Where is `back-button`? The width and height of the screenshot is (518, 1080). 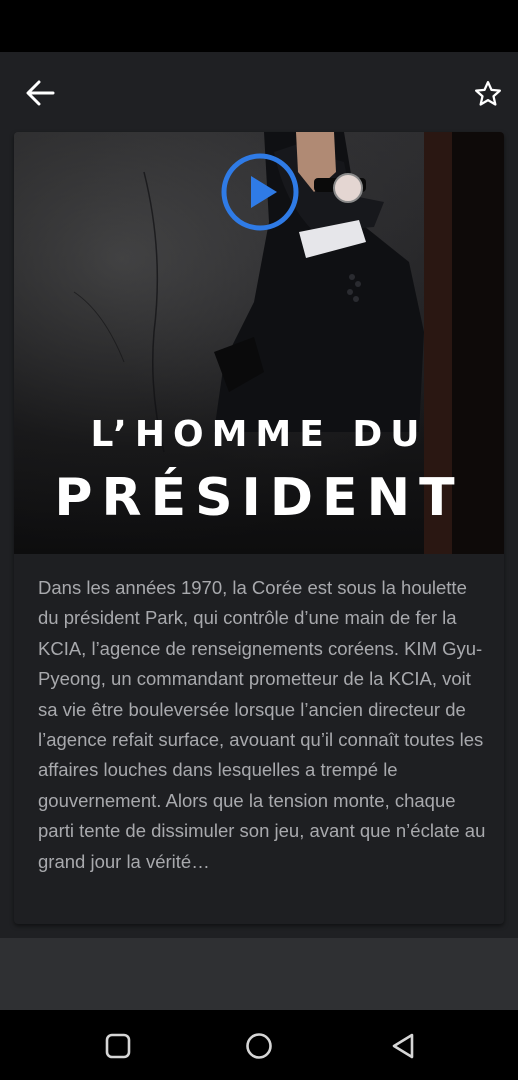 back-button is located at coordinates (40, 93).